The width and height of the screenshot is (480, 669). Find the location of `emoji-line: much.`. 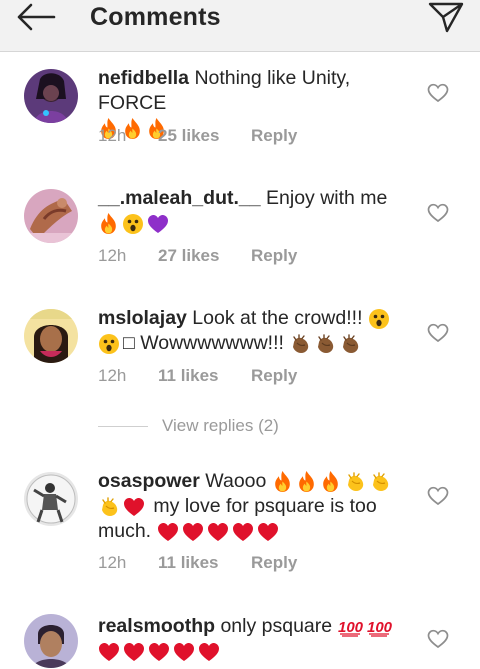

emoji-line: much. is located at coordinates (255, 531).